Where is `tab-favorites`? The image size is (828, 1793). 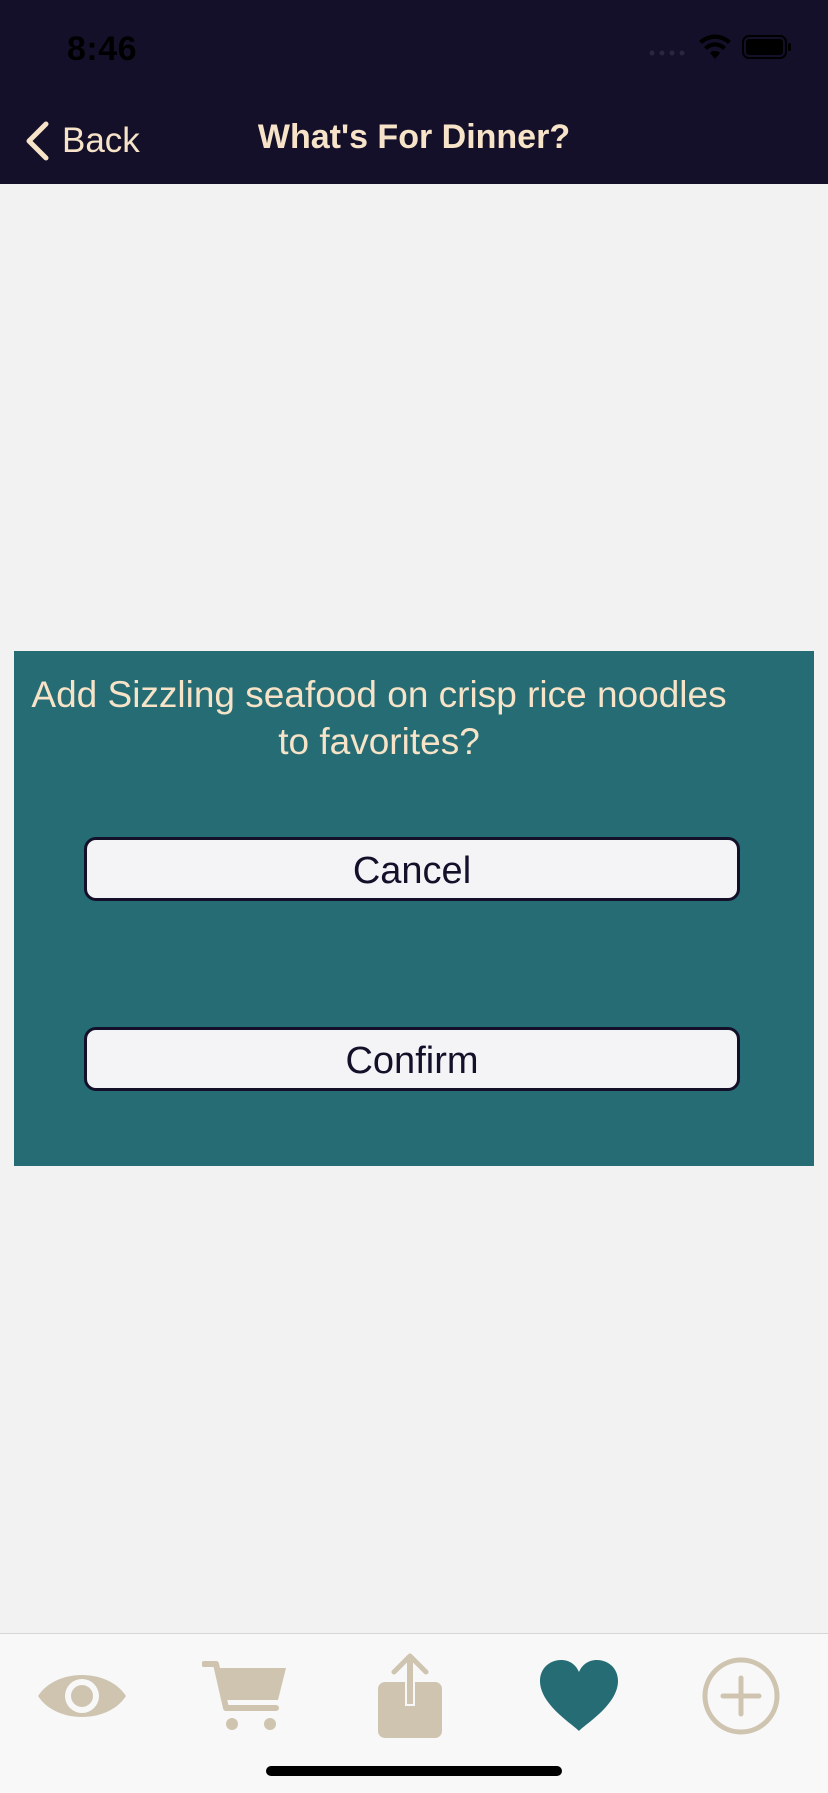 tab-favorites is located at coordinates (579, 1696).